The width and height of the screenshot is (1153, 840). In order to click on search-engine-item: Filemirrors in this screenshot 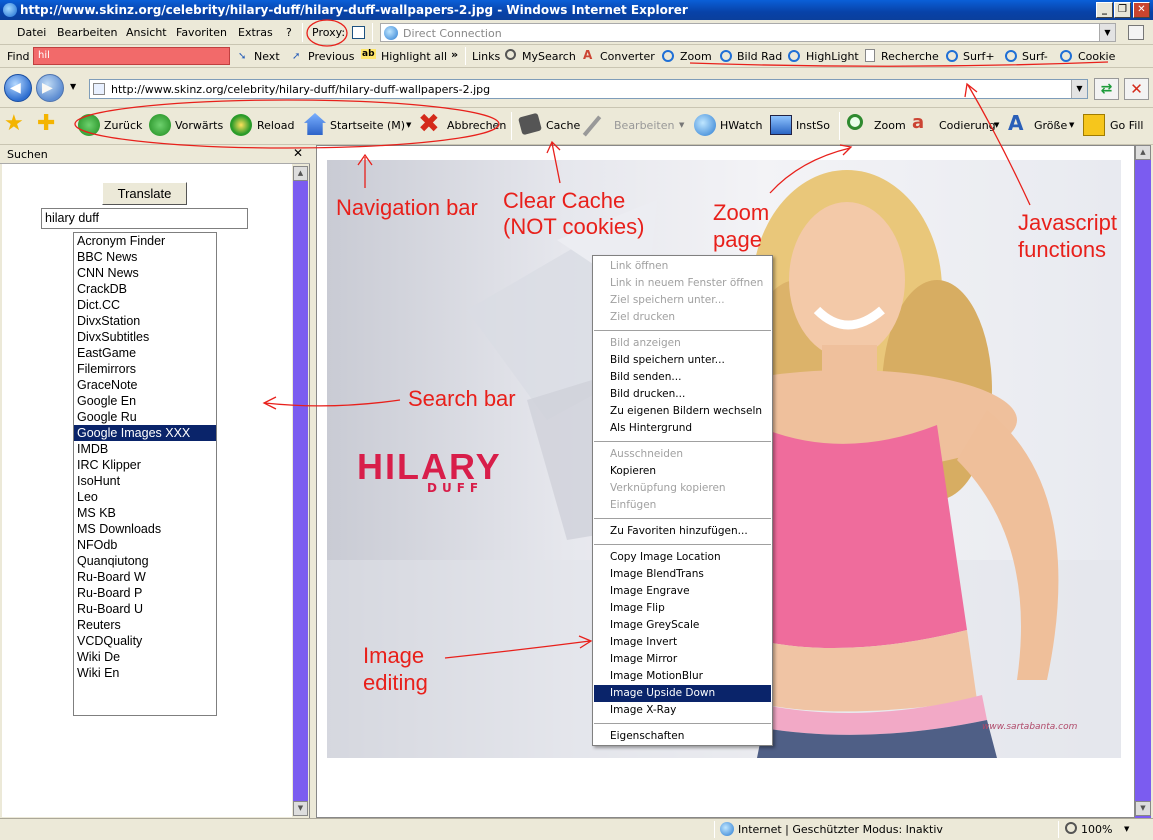, I will do `click(145, 369)`.